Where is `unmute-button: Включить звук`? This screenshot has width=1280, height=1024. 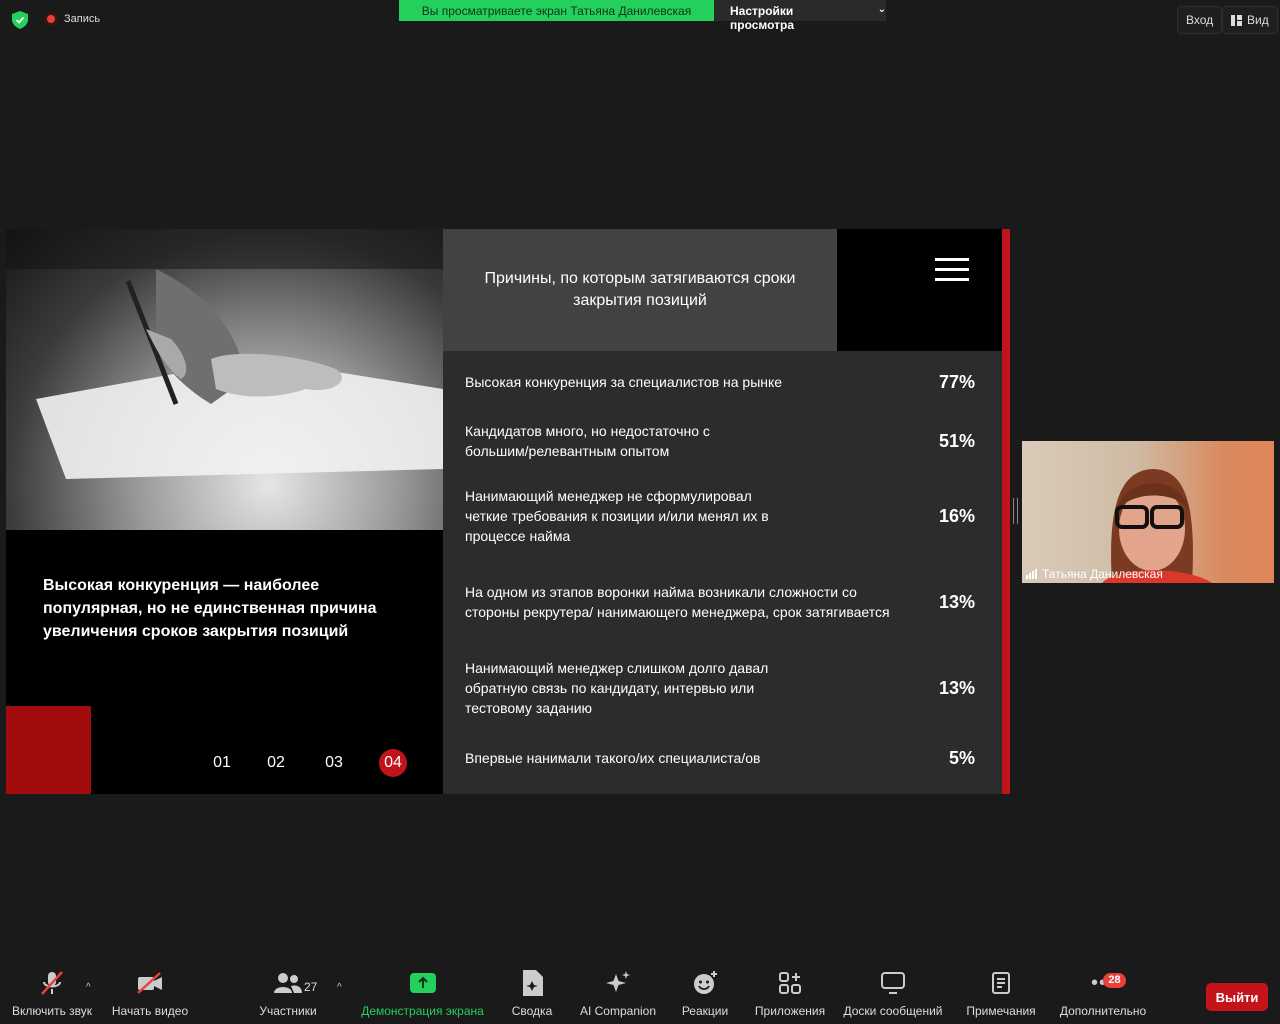
unmute-button: Включить звук is located at coordinates (52, 993).